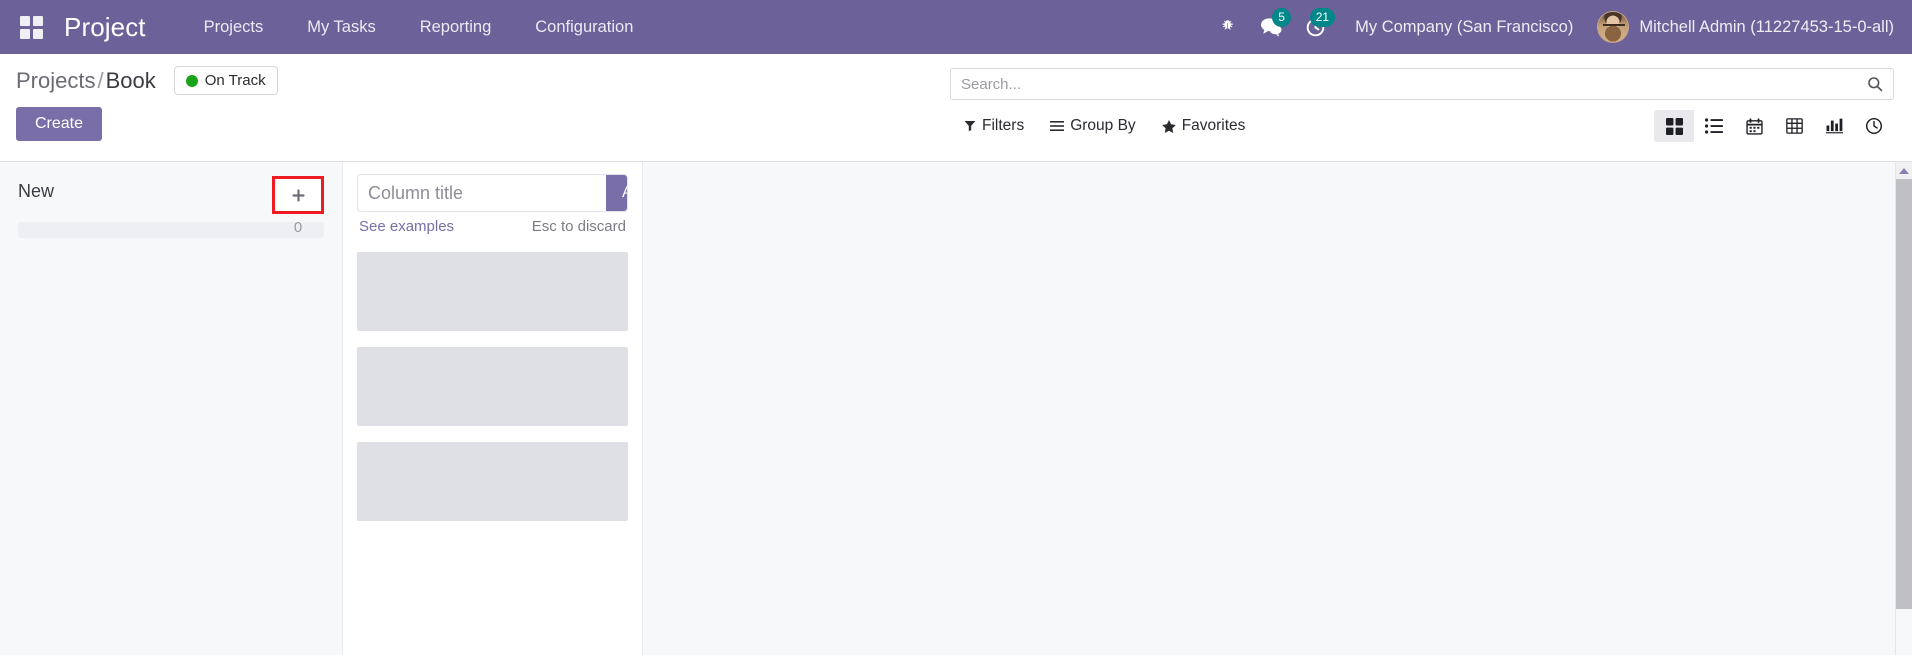 Image resolution: width=1912 pixels, height=655 pixels. Describe the element at coordinates (105, 27) in the screenshot. I see `app-brand-project: Project` at that location.